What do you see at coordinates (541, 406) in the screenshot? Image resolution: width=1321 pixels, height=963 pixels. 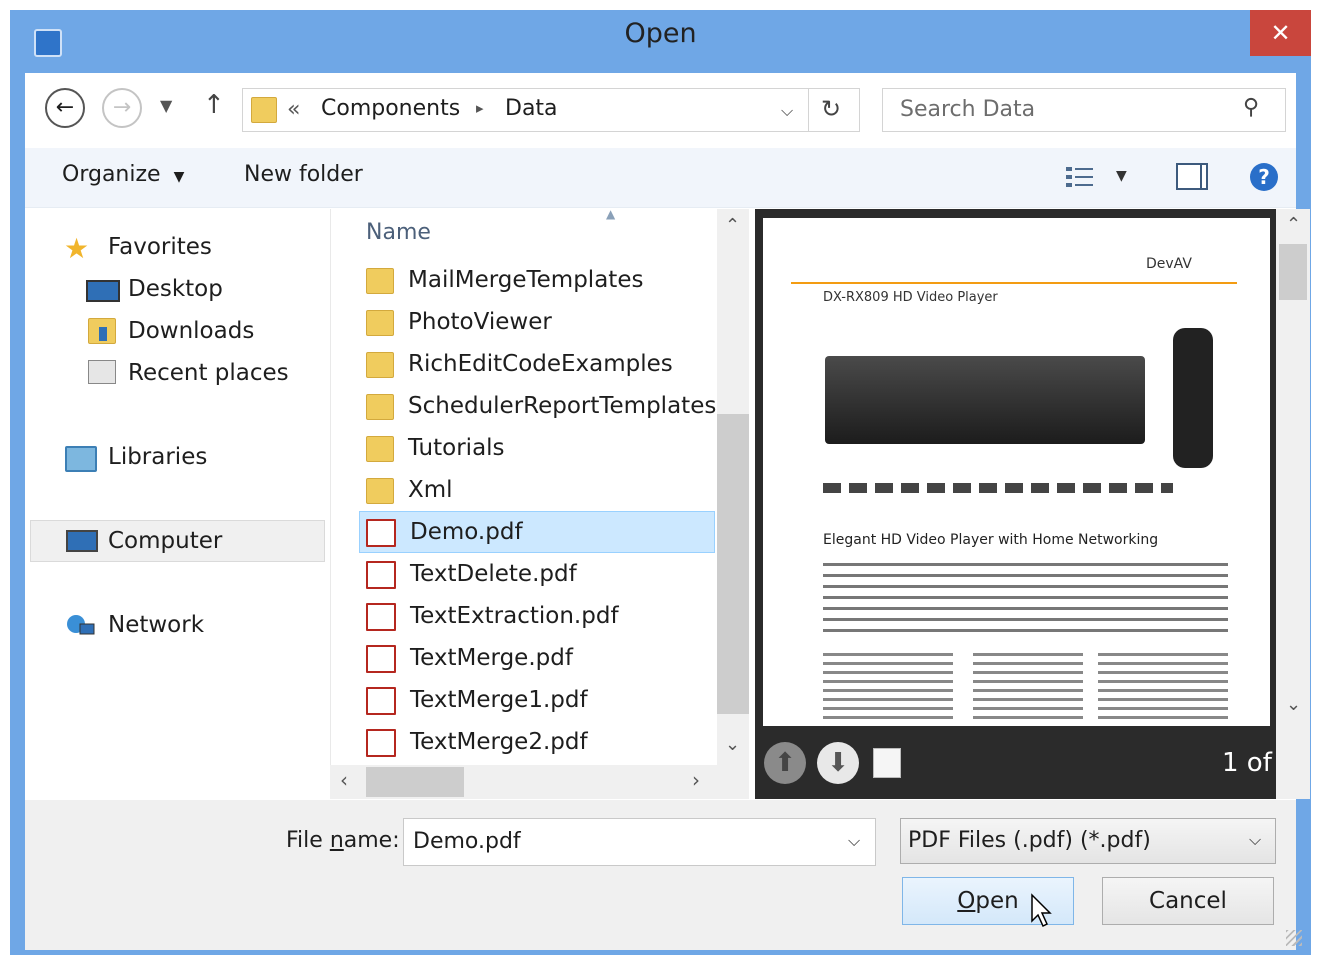 I see `list-item-folder: SchedulerReportTemplates` at bounding box center [541, 406].